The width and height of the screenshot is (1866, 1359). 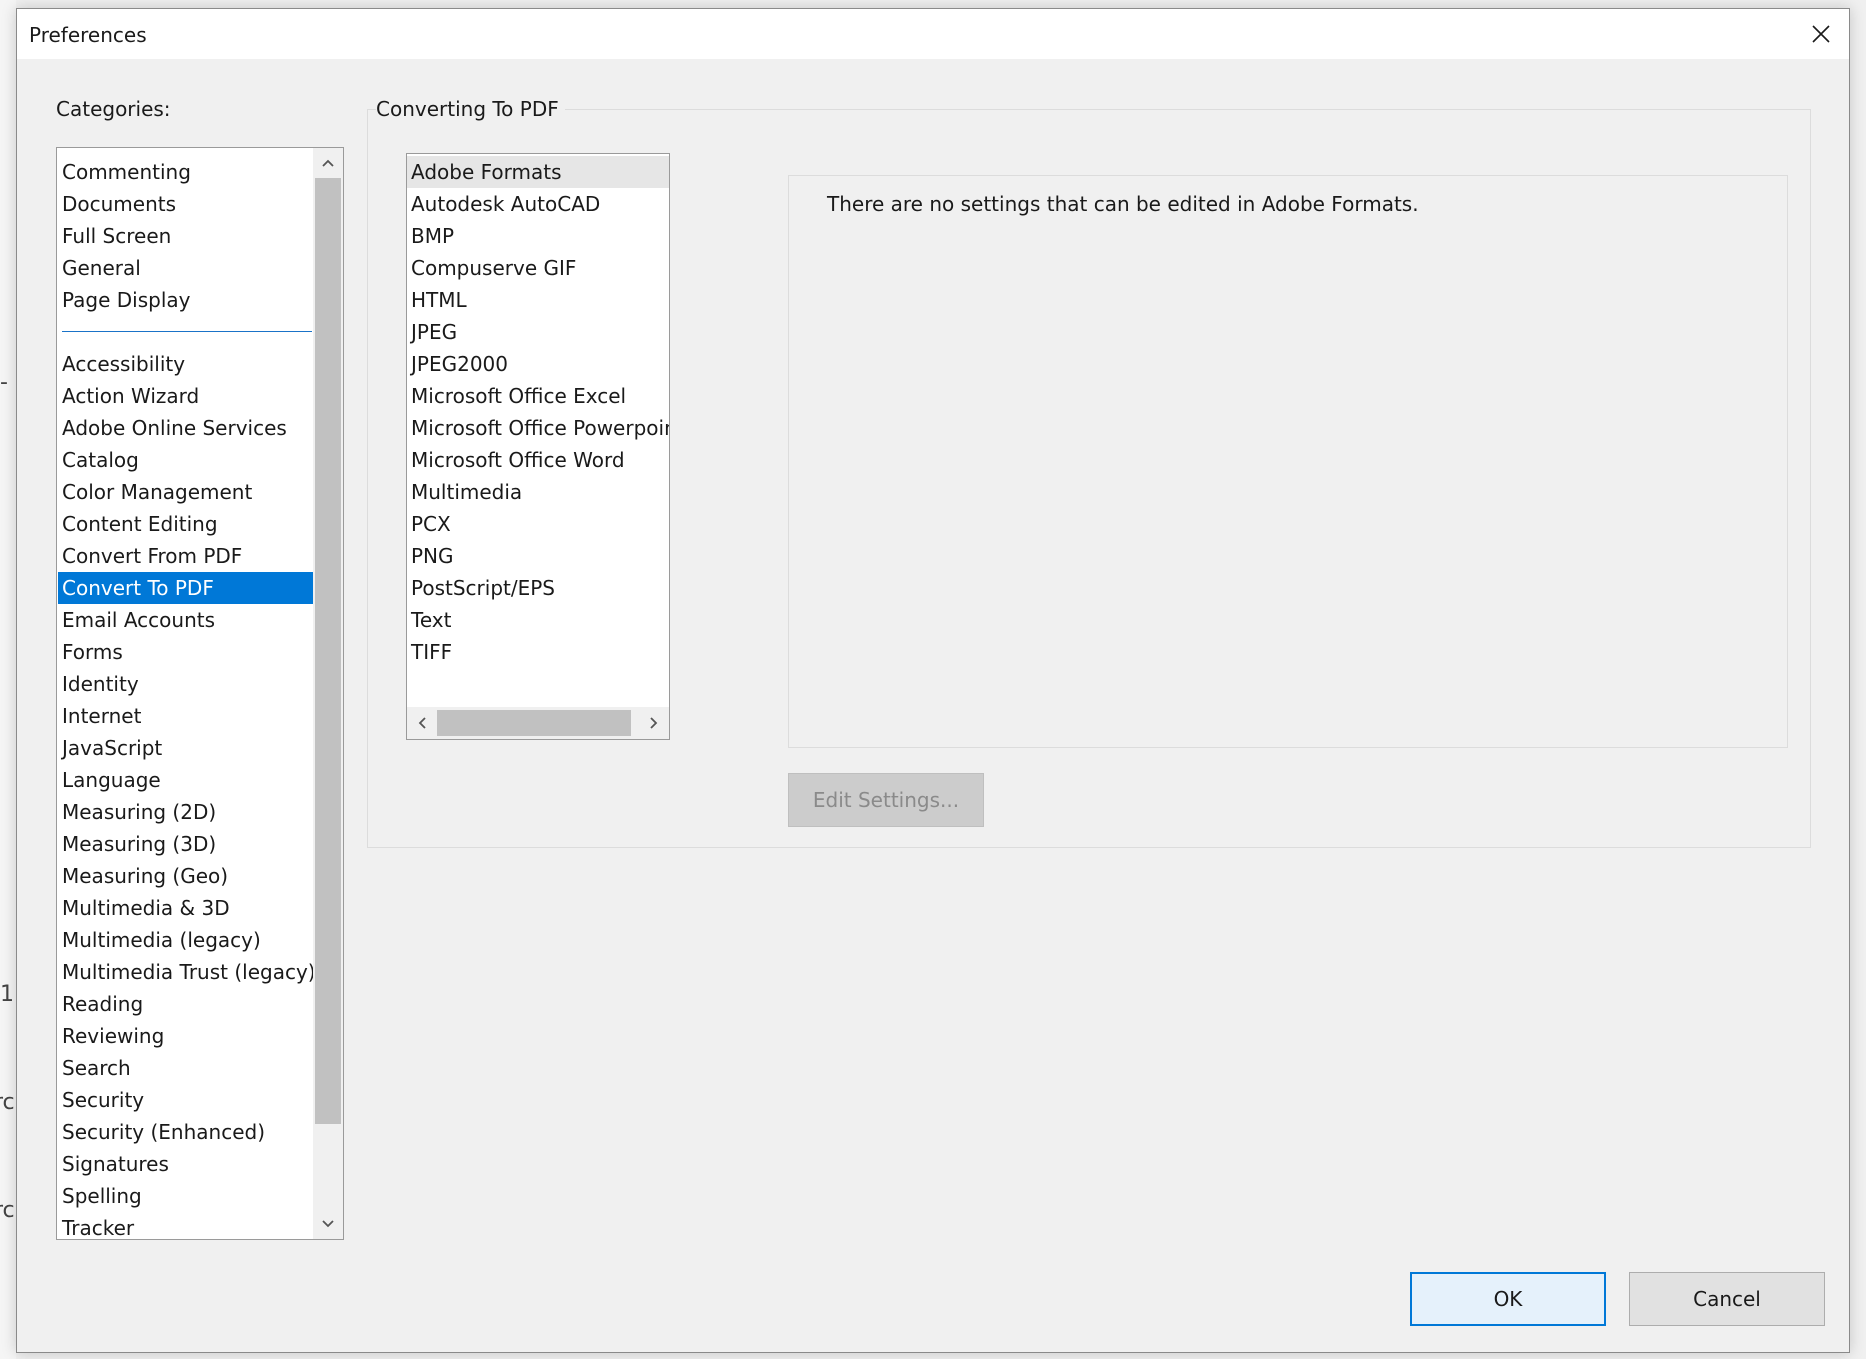 What do you see at coordinates (186, 748) in the screenshot?
I see `category-item: JavaScript` at bounding box center [186, 748].